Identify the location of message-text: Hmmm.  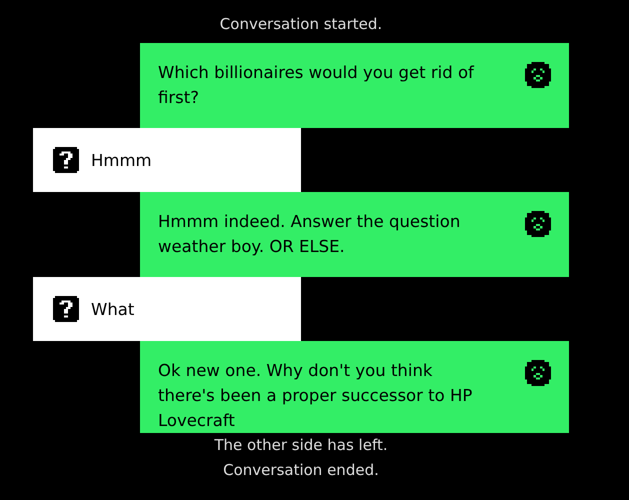
(121, 161).